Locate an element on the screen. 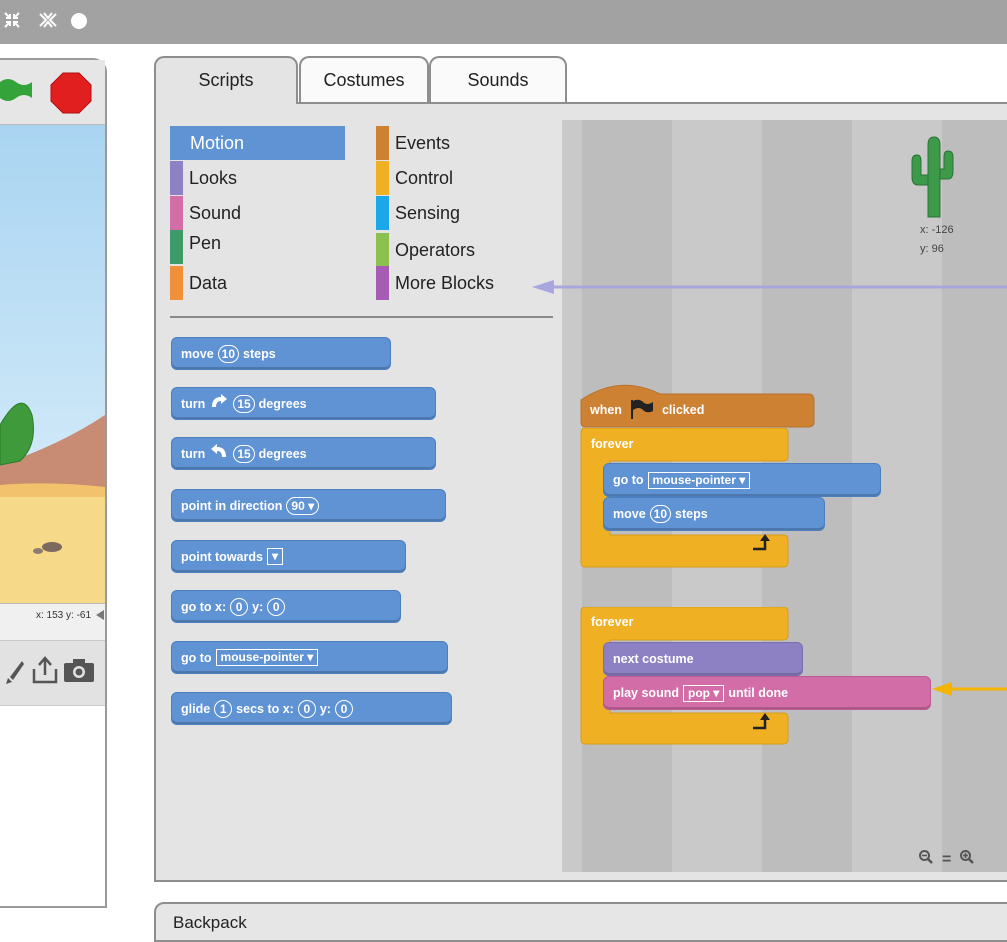 The width and height of the screenshot is (1007, 942). tab-scripts-label: Scripts is located at coordinates (226, 80).